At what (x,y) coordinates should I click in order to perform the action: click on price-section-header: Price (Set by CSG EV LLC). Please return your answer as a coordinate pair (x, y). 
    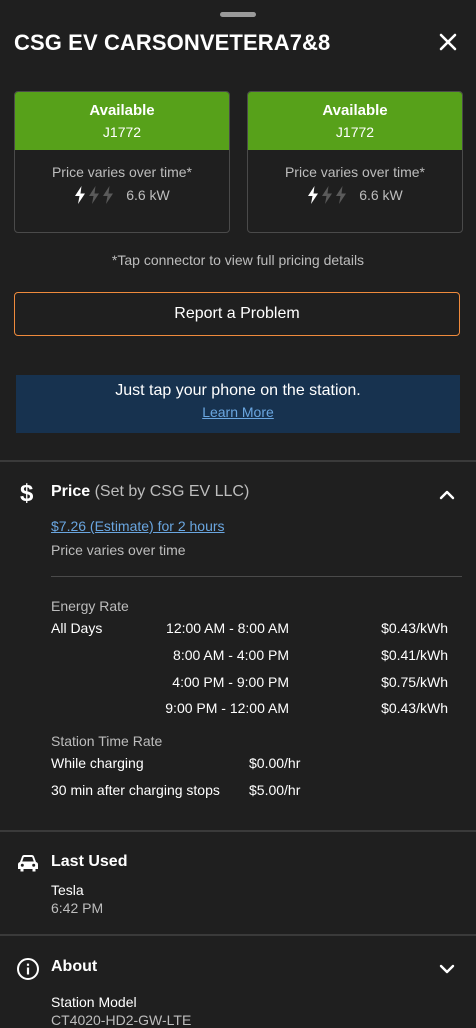
    Looking at the image, I should click on (150, 492).